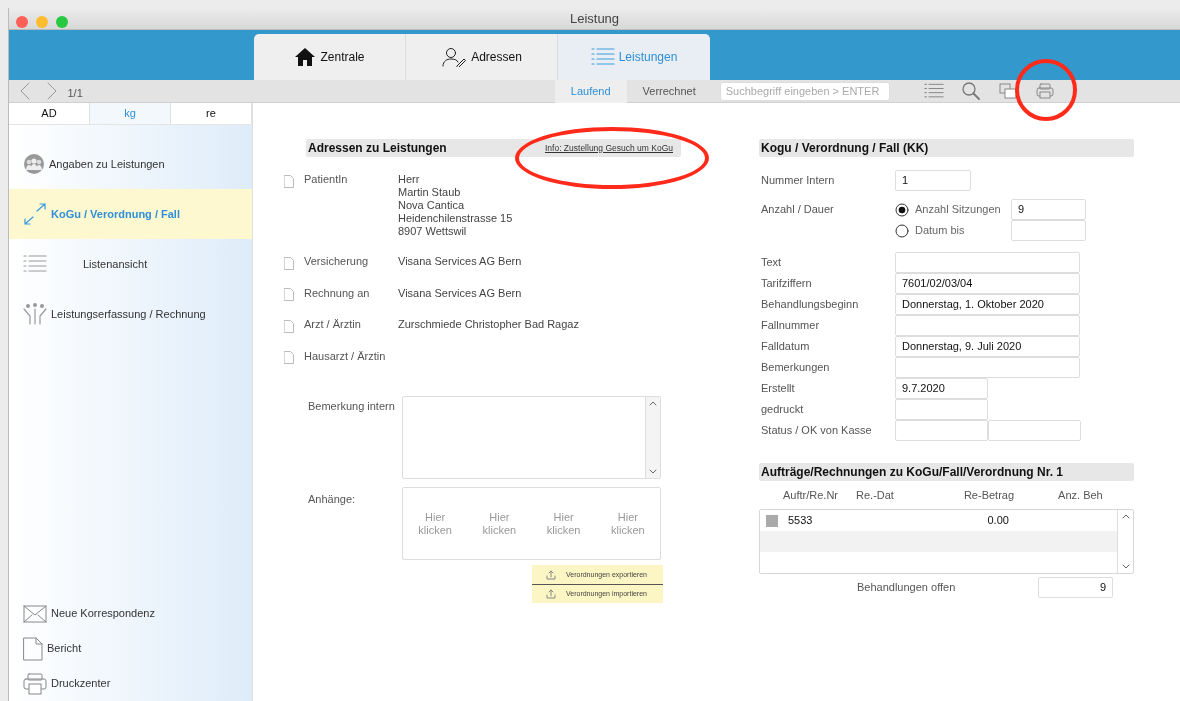 The image size is (1180, 701). I want to click on field-label: Bemerkung intern, so click(351, 407).